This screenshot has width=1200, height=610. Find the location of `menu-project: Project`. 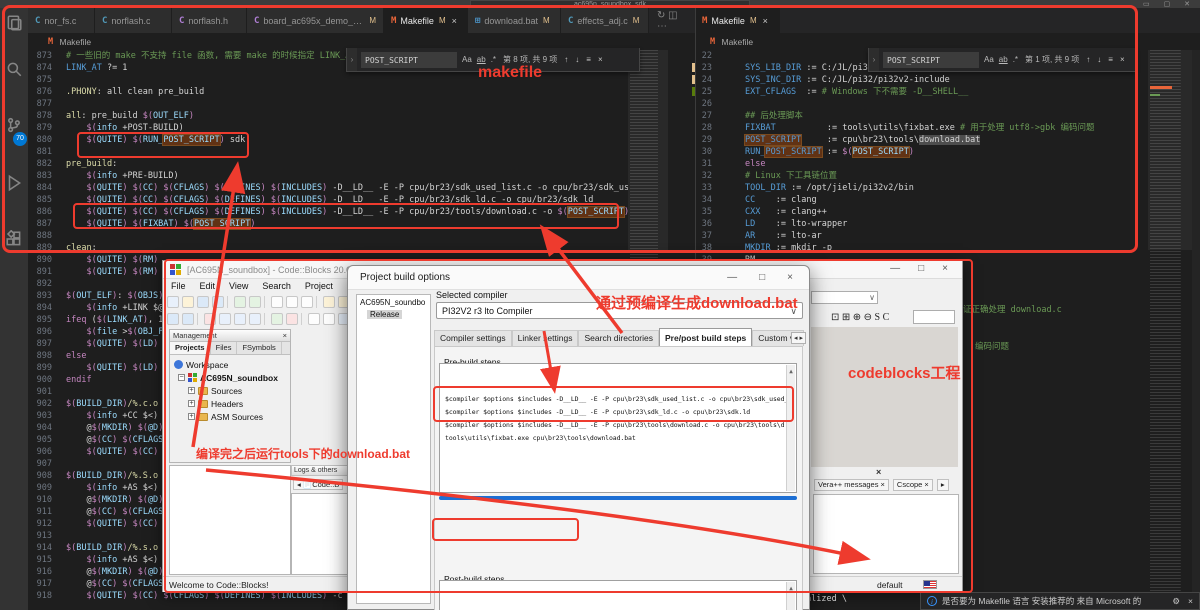

menu-project: Project is located at coordinates (319, 286).